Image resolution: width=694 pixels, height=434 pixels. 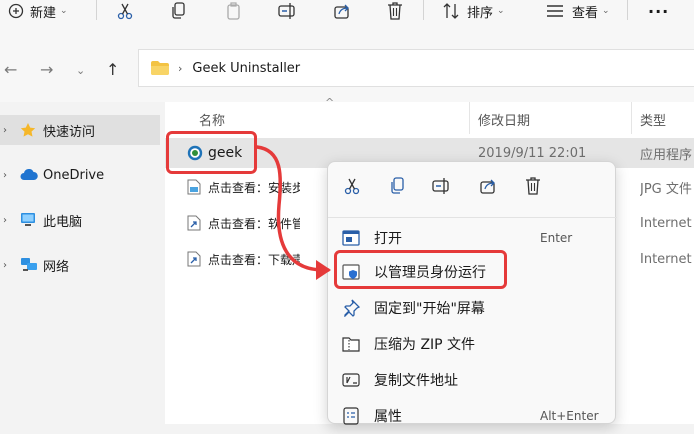 I want to click on nav-label: OneDrive, so click(x=74, y=175).